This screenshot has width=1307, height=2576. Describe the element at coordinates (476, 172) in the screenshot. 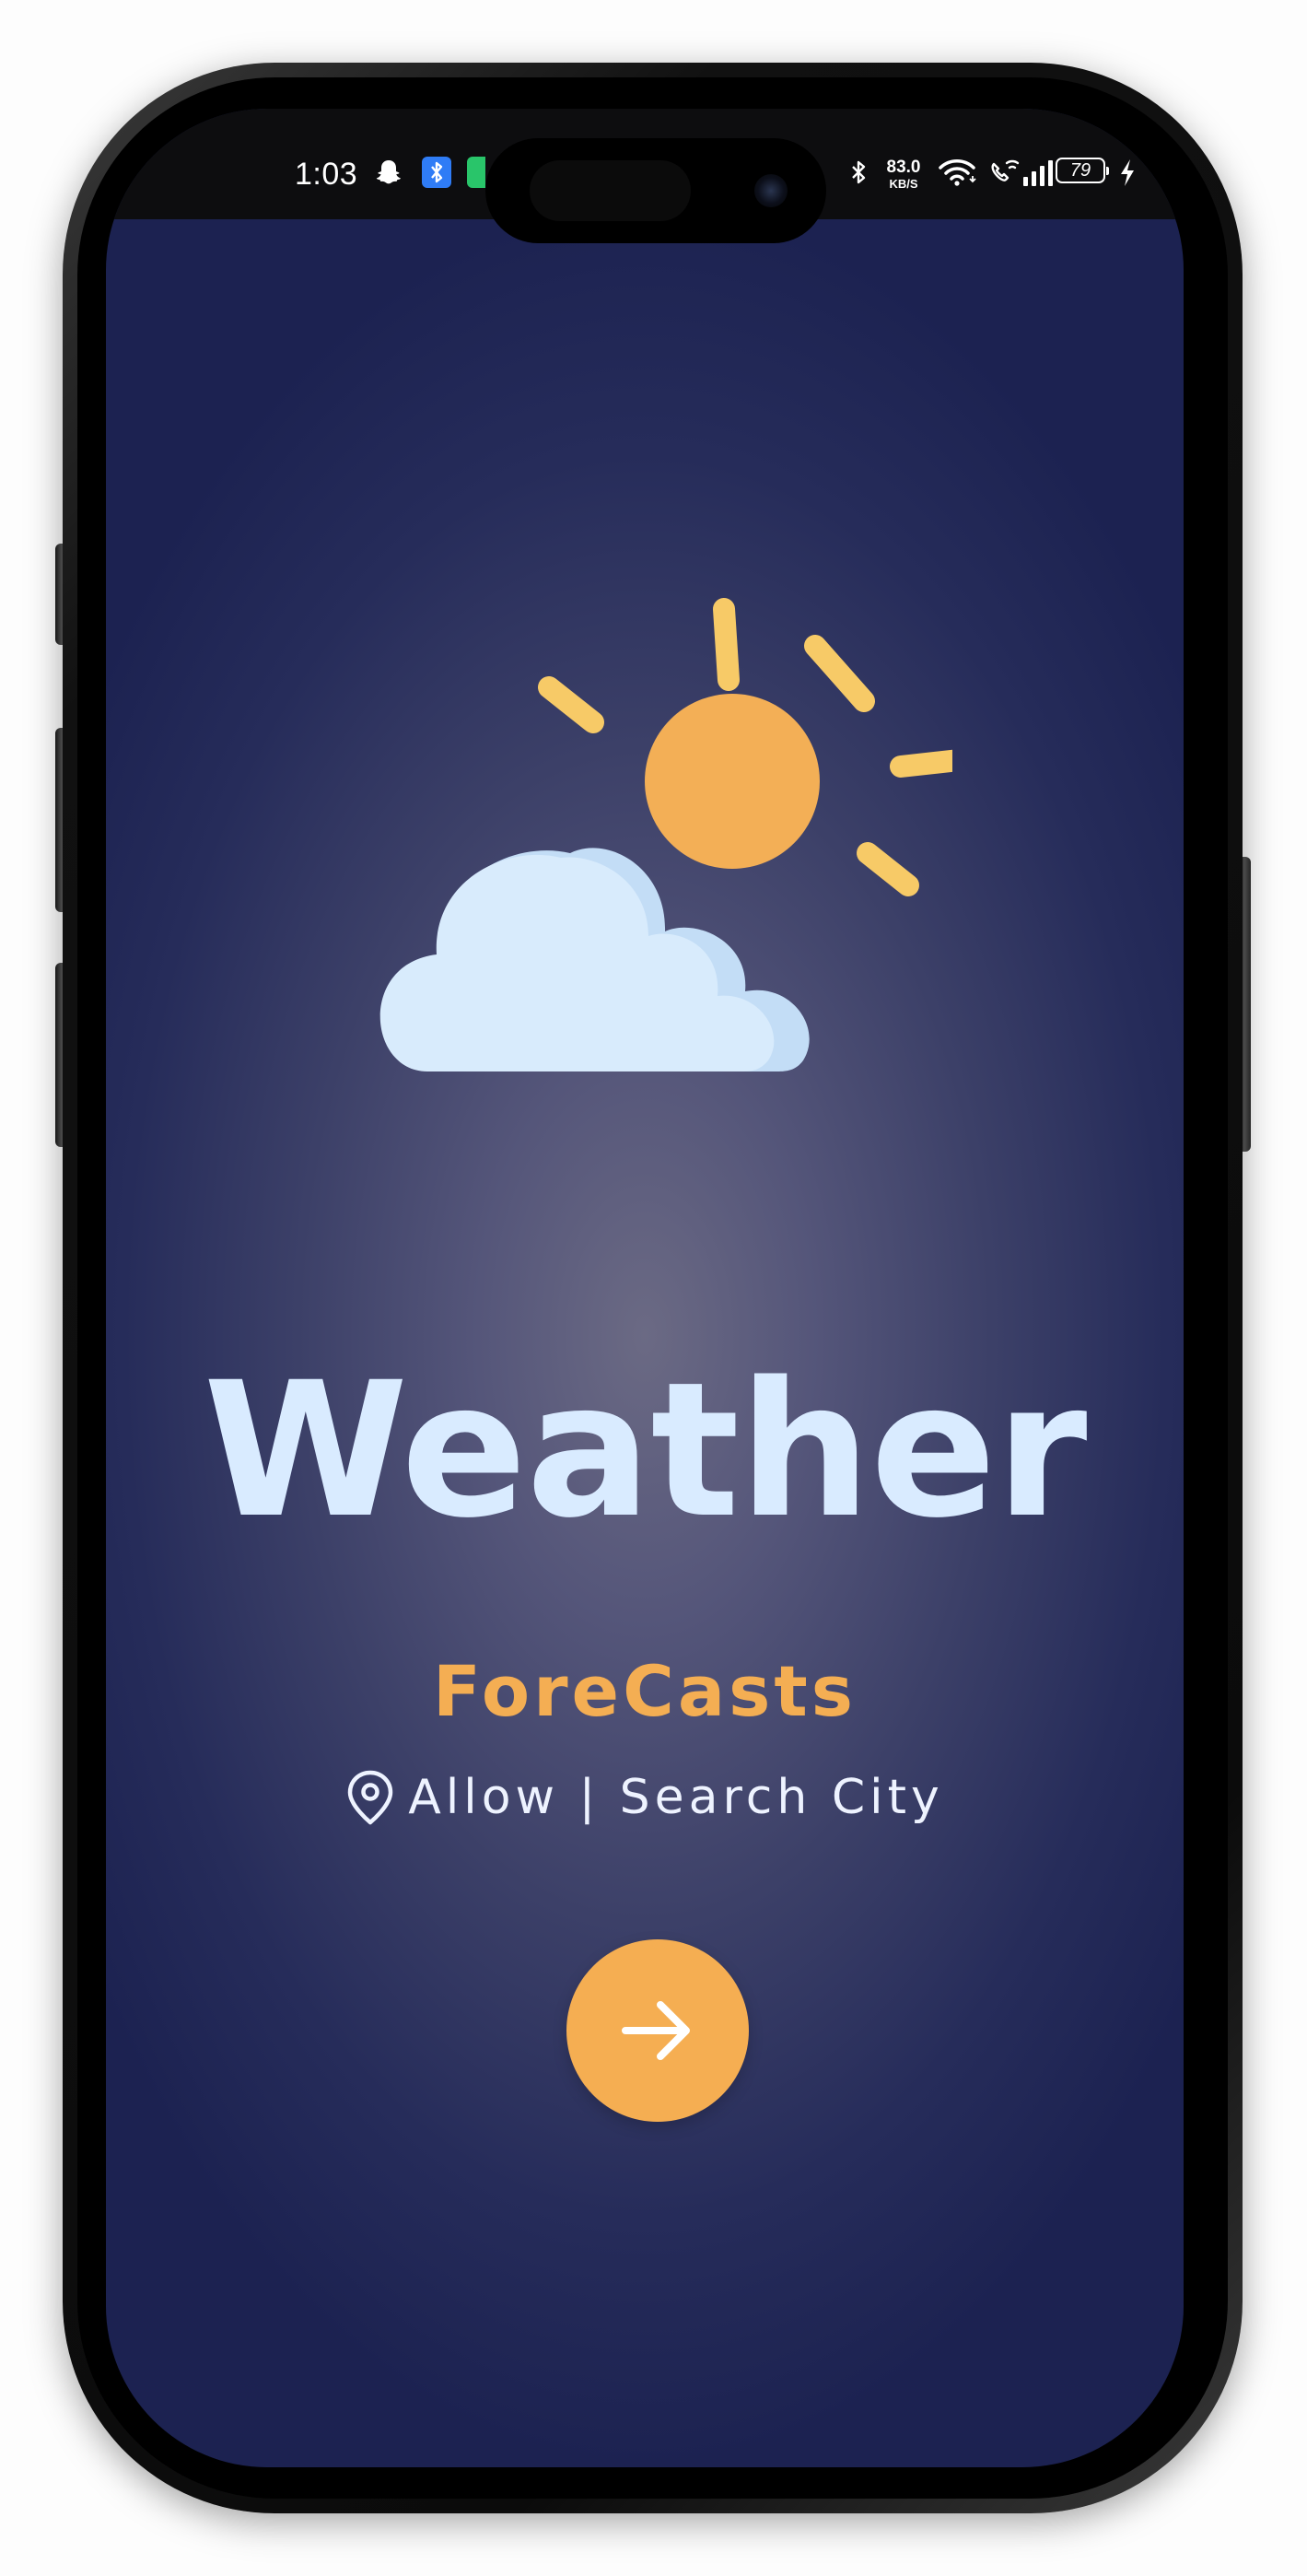

I see `app-notification-icon` at that location.